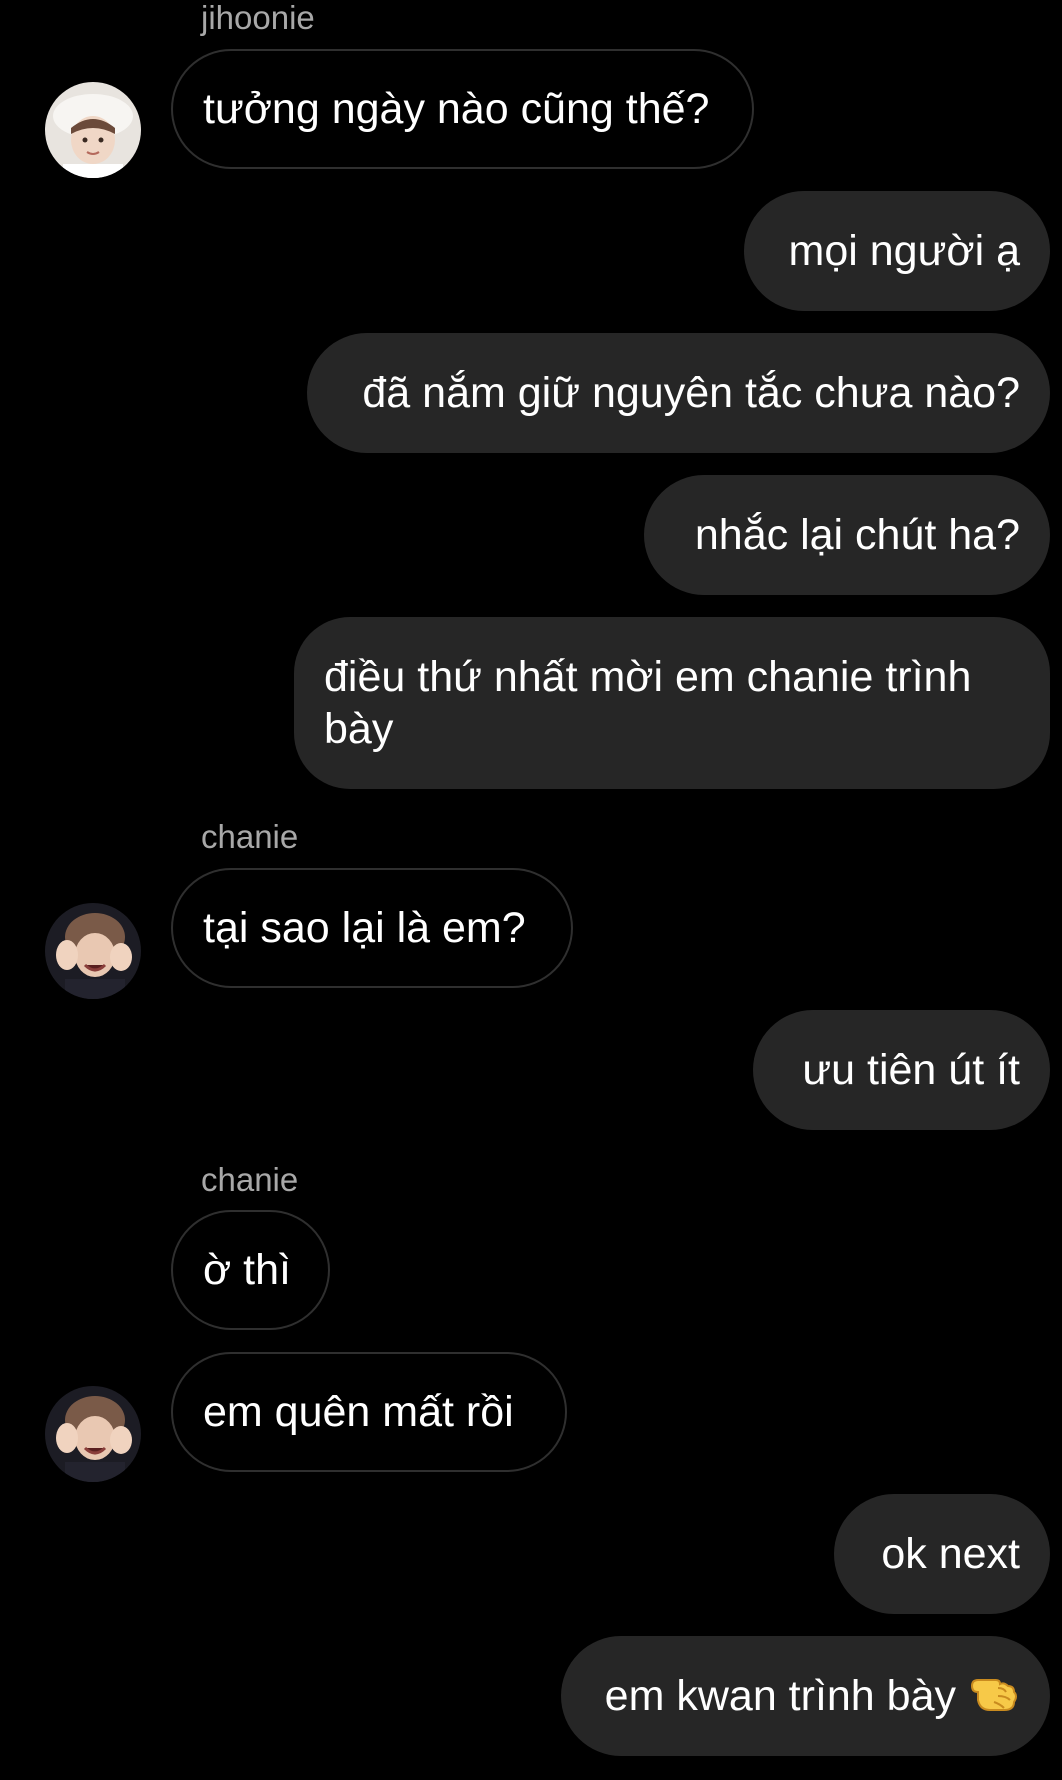  I want to click on sender-name: jihoonie, so click(258, 18).